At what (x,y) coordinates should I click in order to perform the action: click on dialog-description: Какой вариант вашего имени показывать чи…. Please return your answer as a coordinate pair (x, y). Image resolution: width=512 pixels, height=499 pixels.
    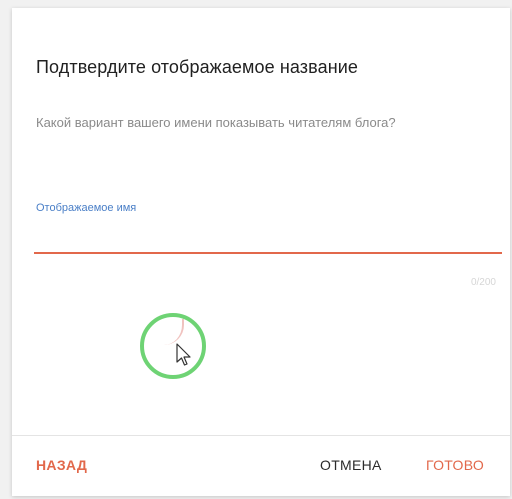
    Looking at the image, I should click on (216, 122).